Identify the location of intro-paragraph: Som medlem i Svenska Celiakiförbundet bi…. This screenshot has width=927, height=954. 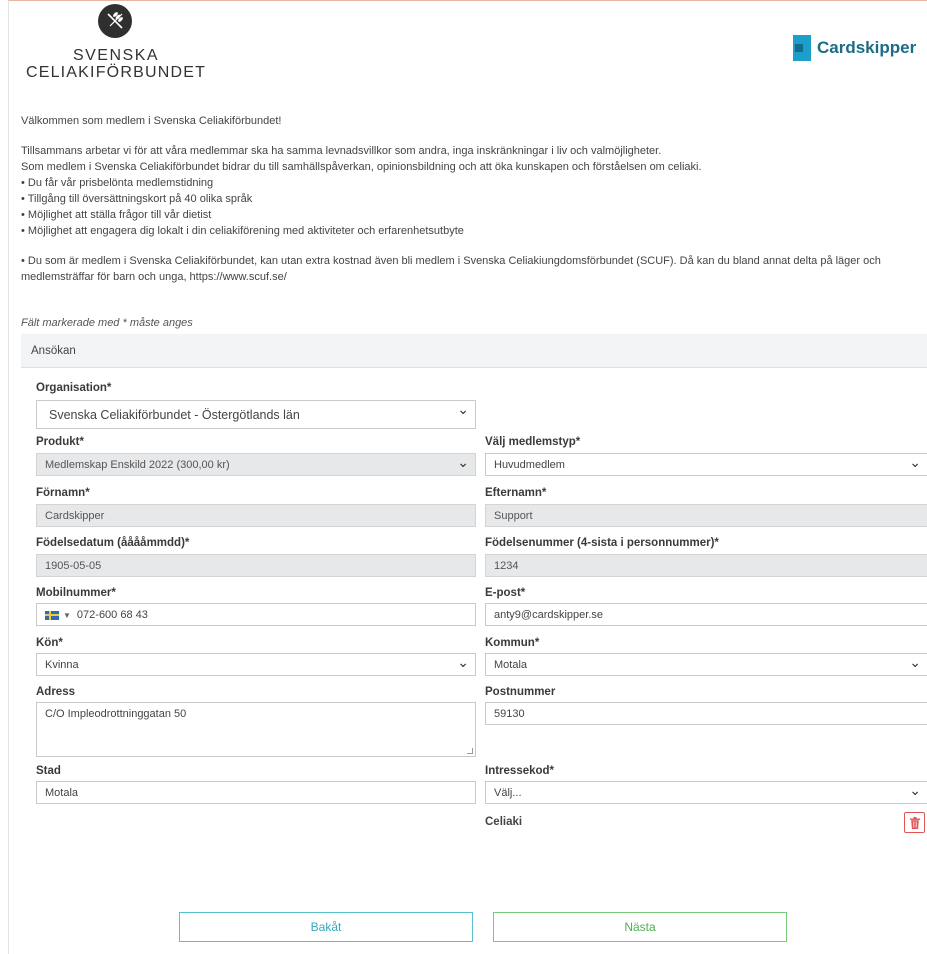
(361, 167).